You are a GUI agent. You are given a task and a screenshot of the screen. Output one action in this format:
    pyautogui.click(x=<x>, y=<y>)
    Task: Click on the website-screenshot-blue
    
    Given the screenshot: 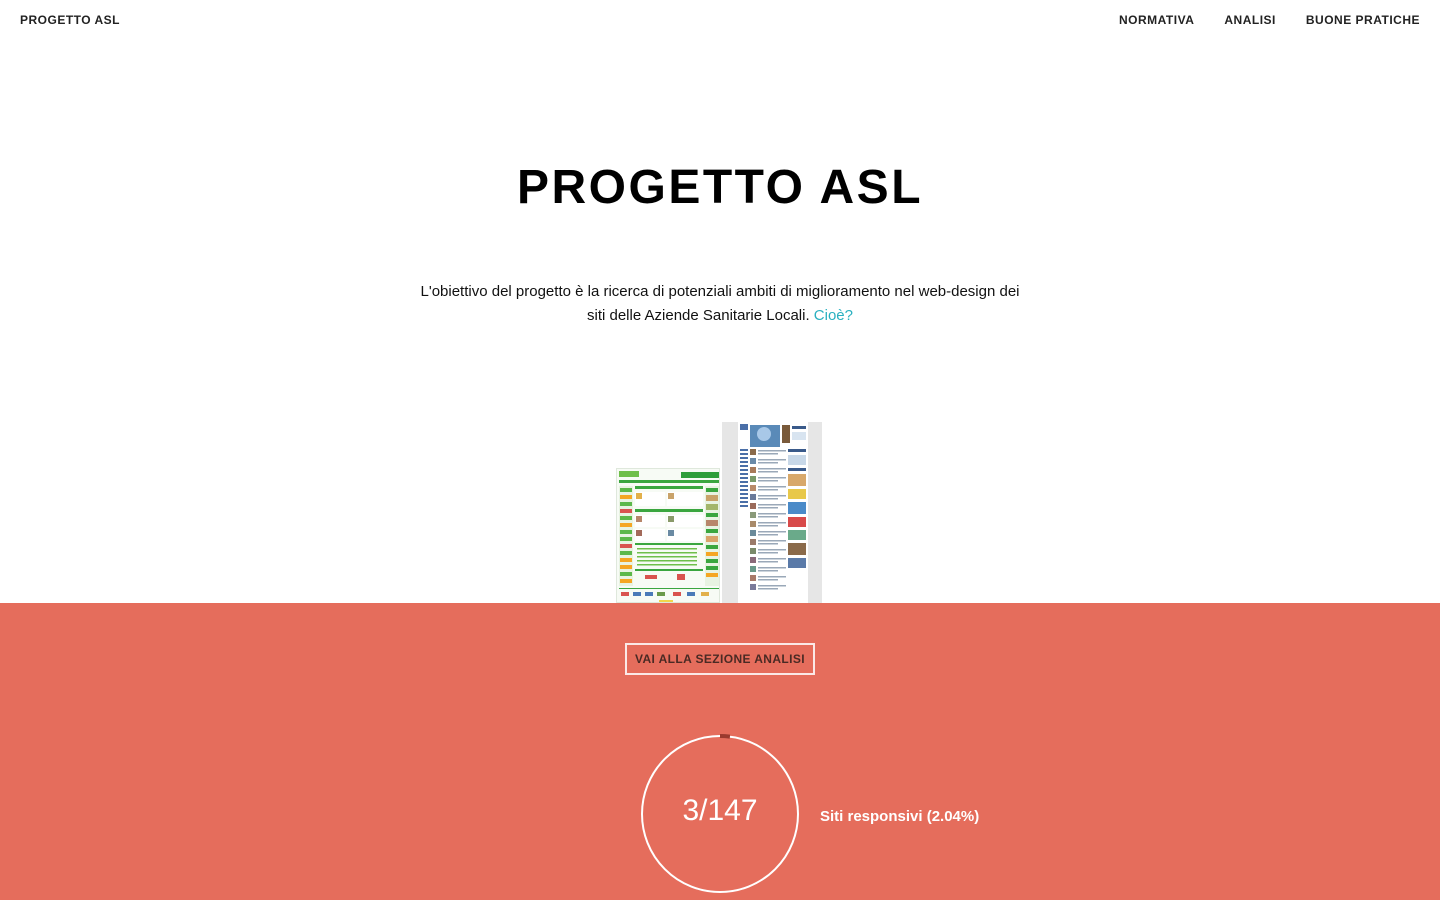 What is the action you would take?
    pyautogui.click(x=772, y=512)
    